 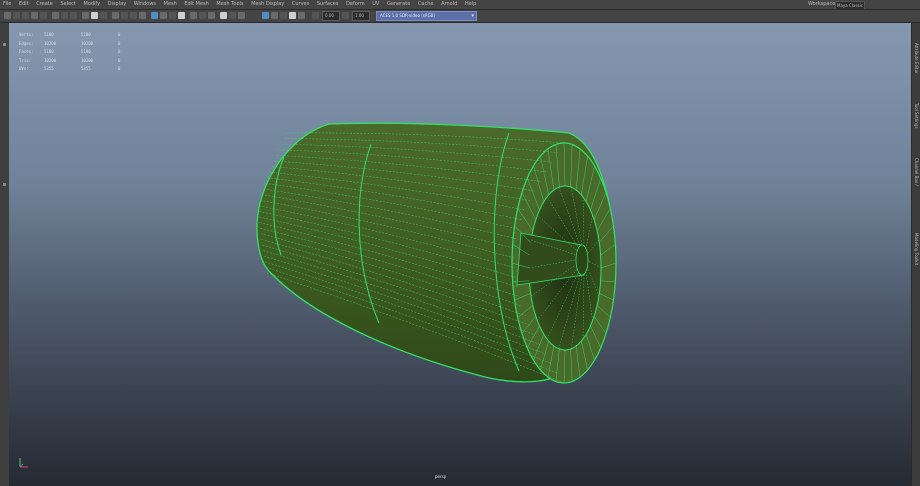 I want to click on ambient-occlusion-icon, so click(x=211, y=15).